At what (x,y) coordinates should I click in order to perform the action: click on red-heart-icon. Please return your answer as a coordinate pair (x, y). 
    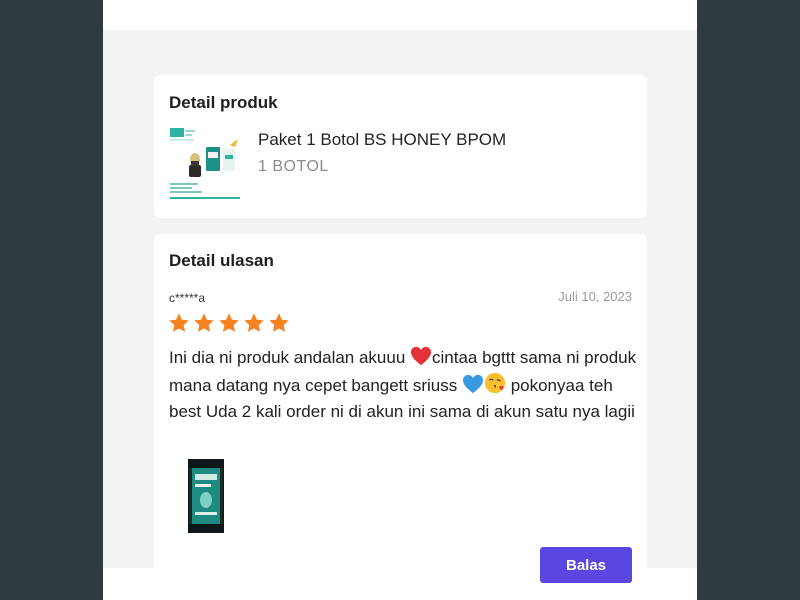
    Looking at the image, I should click on (421, 356).